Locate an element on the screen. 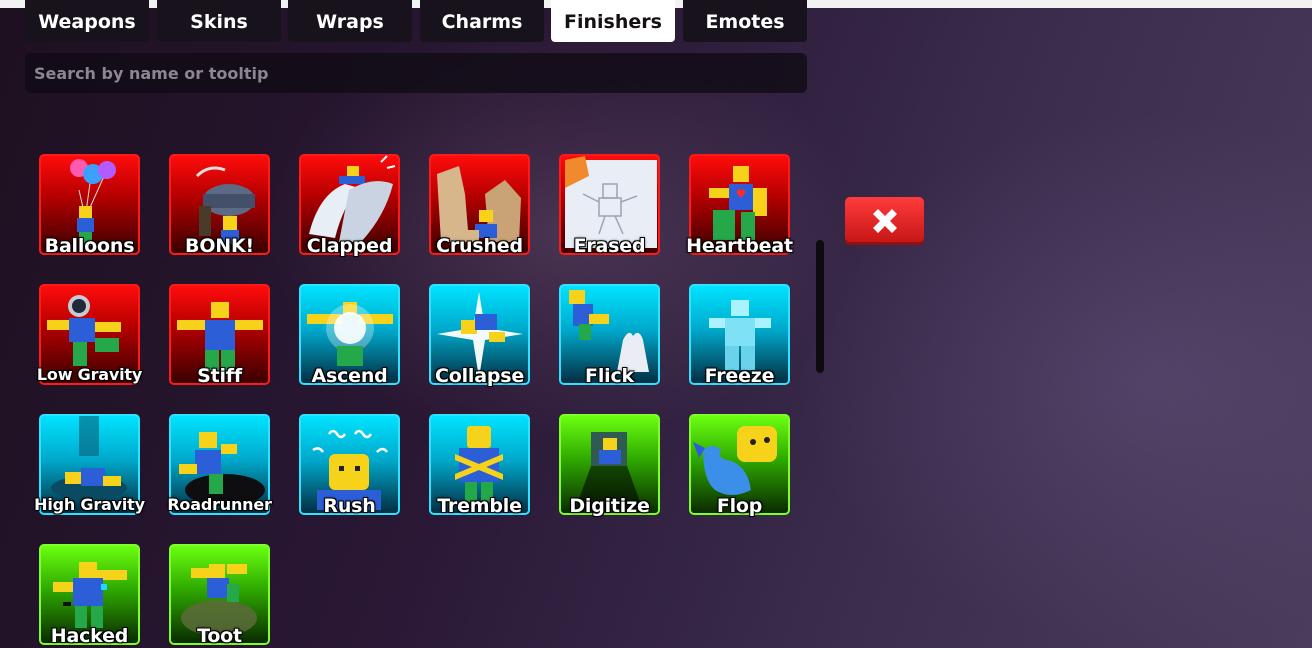  tab-finishers: Finishers is located at coordinates (613, 21).